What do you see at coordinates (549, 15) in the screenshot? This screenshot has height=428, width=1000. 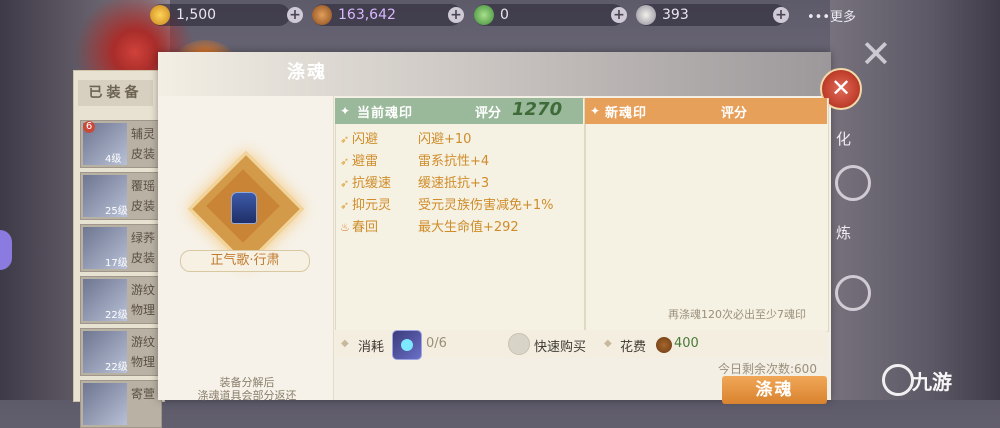 I see `currency-jade: 0` at bounding box center [549, 15].